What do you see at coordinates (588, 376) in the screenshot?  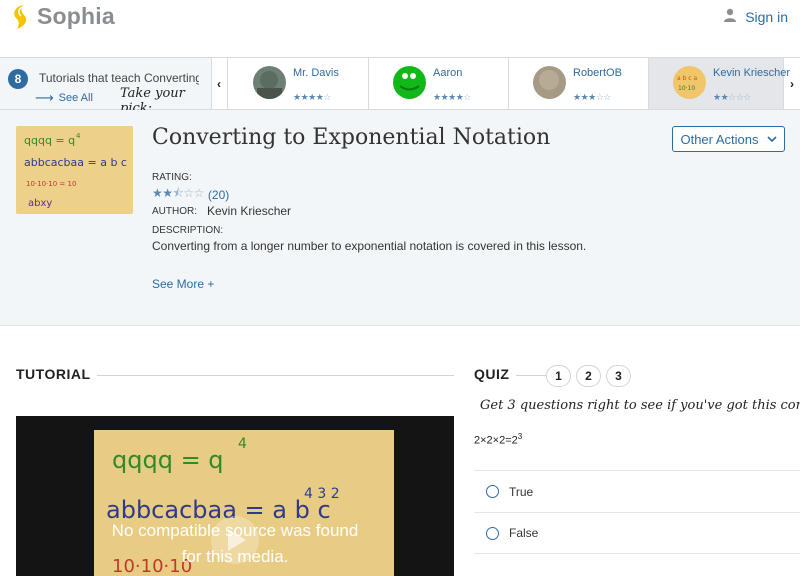 I see `quiz-number-2: 2` at bounding box center [588, 376].